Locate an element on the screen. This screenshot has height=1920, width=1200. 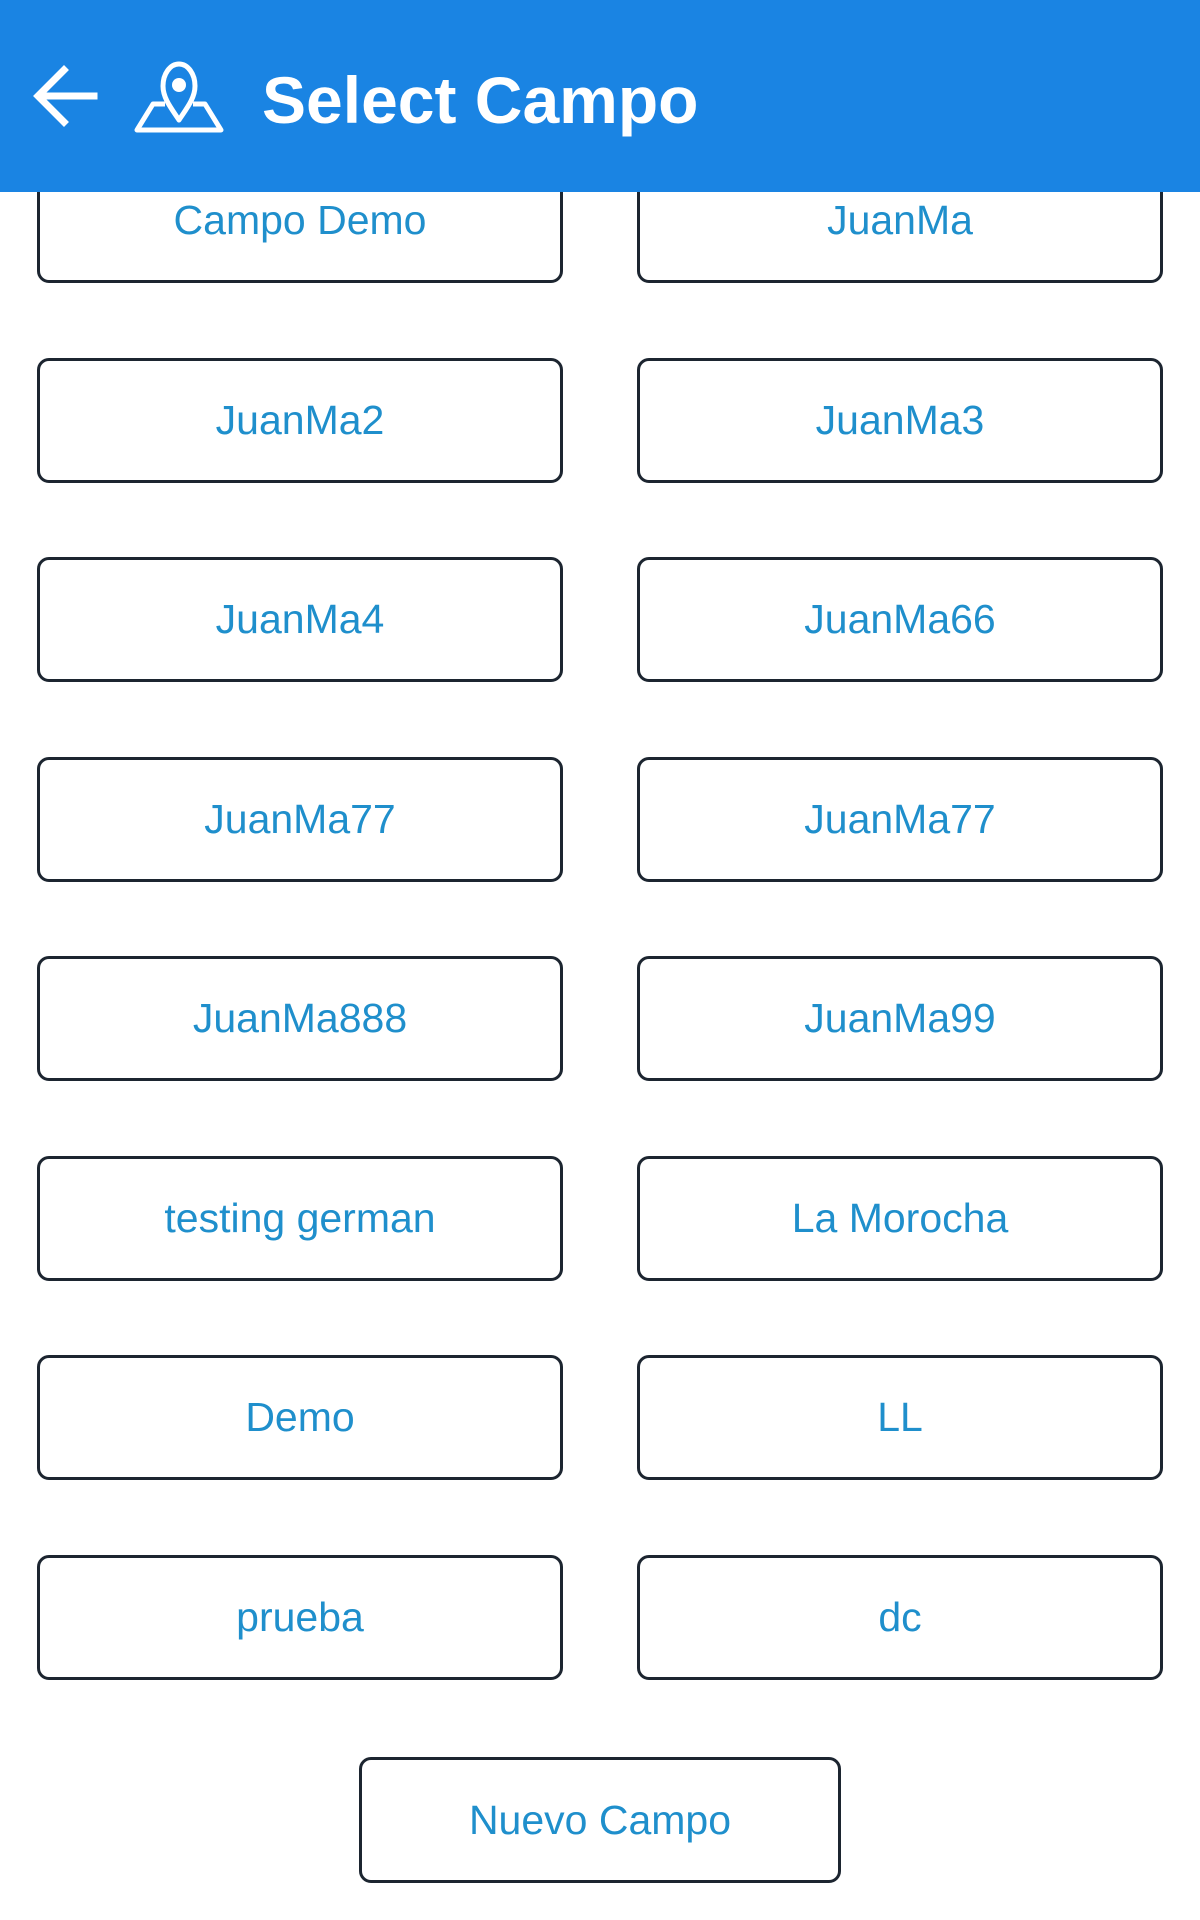
campo-button-juanma3: JuanMa3 is located at coordinates (900, 420).